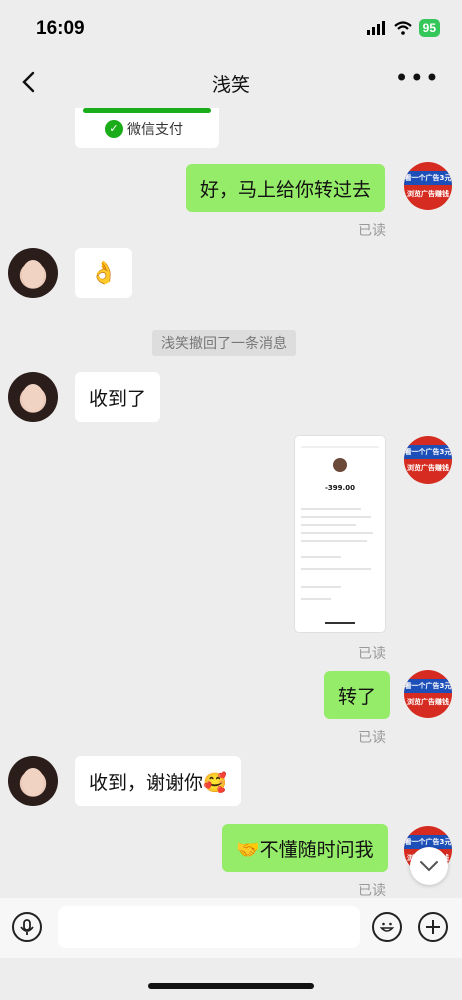  Describe the element at coordinates (231, 986) in the screenshot. I see `home-indicator` at that location.